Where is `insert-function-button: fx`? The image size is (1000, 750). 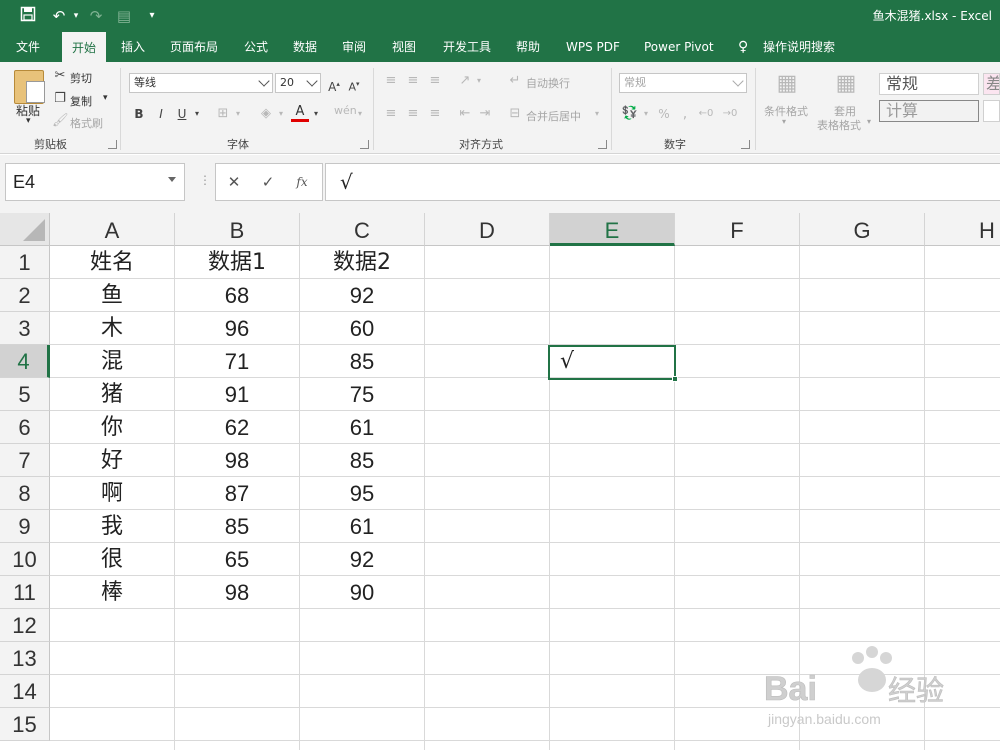 insert-function-button: fx is located at coordinates (302, 182).